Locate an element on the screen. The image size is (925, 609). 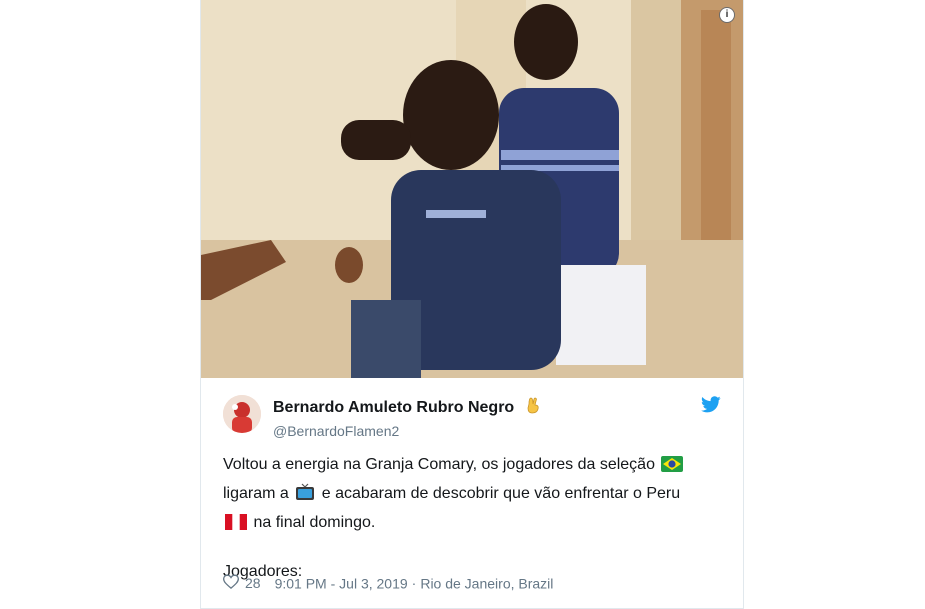
like-count: 28 is located at coordinates (253, 583).